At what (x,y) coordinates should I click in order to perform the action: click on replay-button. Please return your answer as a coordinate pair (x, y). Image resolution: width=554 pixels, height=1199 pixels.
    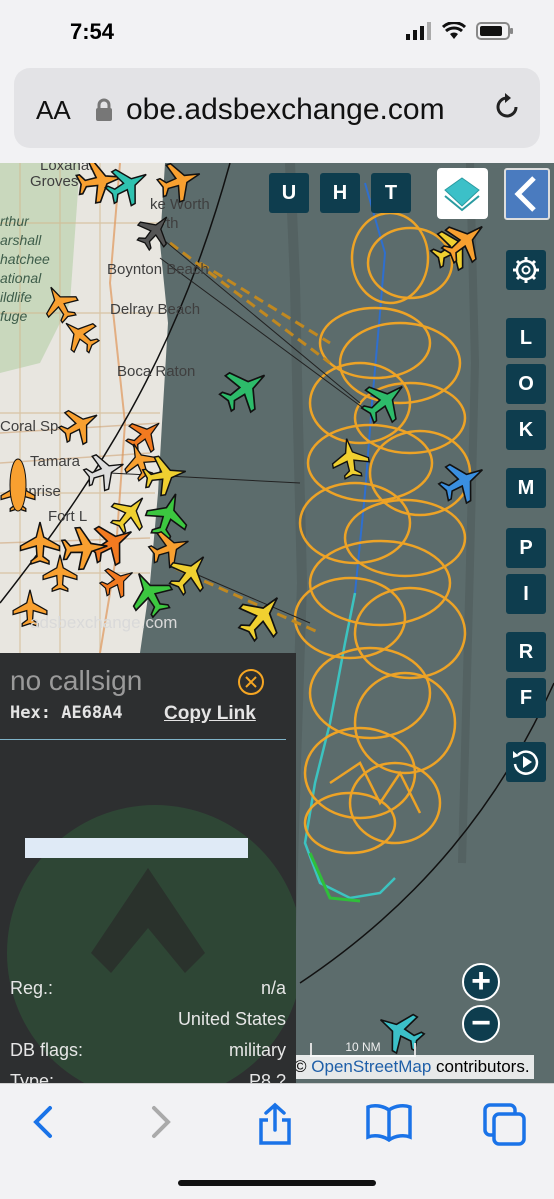
    Looking at the image, I should click on (526, 762).